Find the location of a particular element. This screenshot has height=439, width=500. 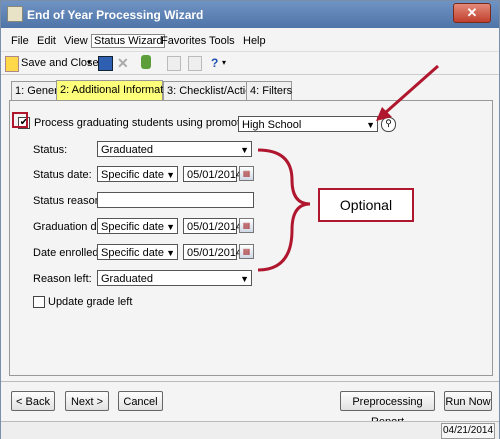

tab-filters: 4: Filters is located at coordinates (269, 90).